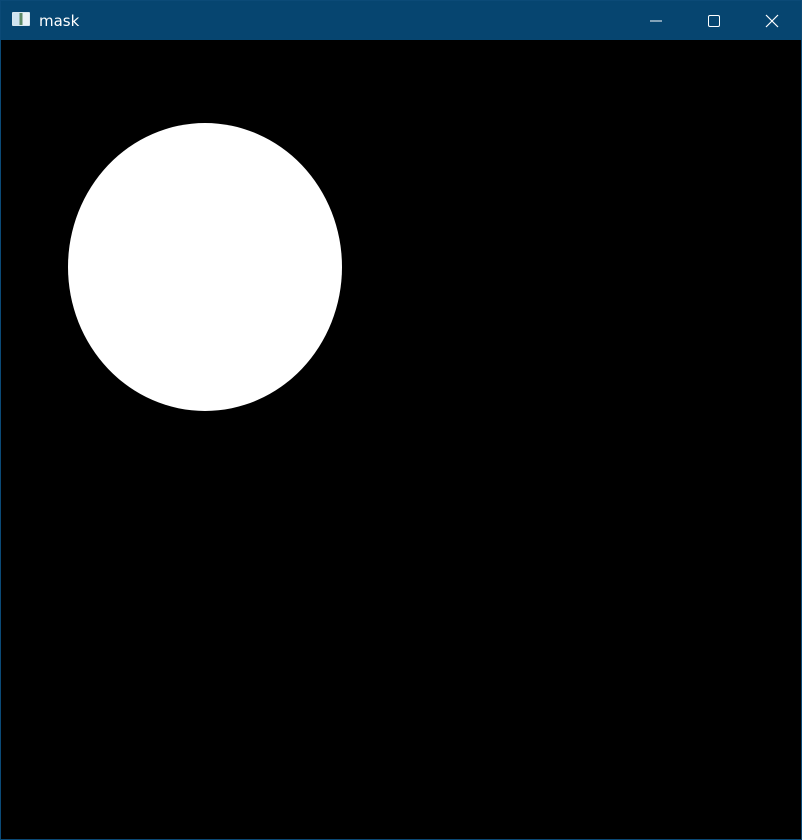 This screenshot has width=802, height=840. I want to click on window-title: mask, so click(59, 21).